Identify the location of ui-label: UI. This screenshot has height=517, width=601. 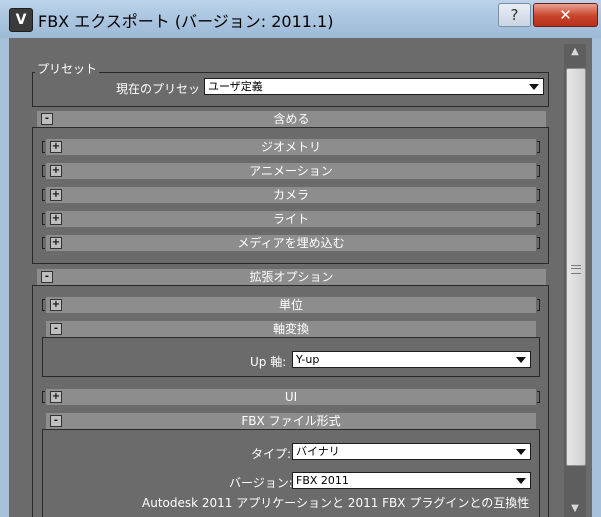
(291, 397).